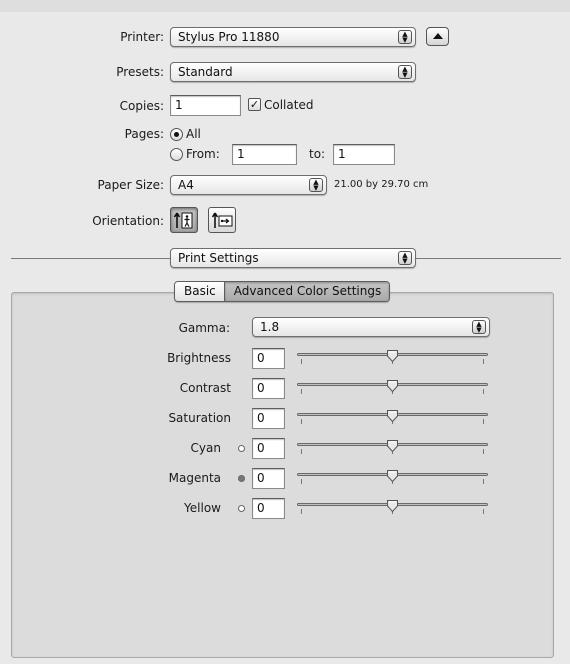 The image size is (570, 664). What do you see at coordinates (268, 418) in the screenshot?
I see `saturation-field: 0` at bounding box center [268, 418].